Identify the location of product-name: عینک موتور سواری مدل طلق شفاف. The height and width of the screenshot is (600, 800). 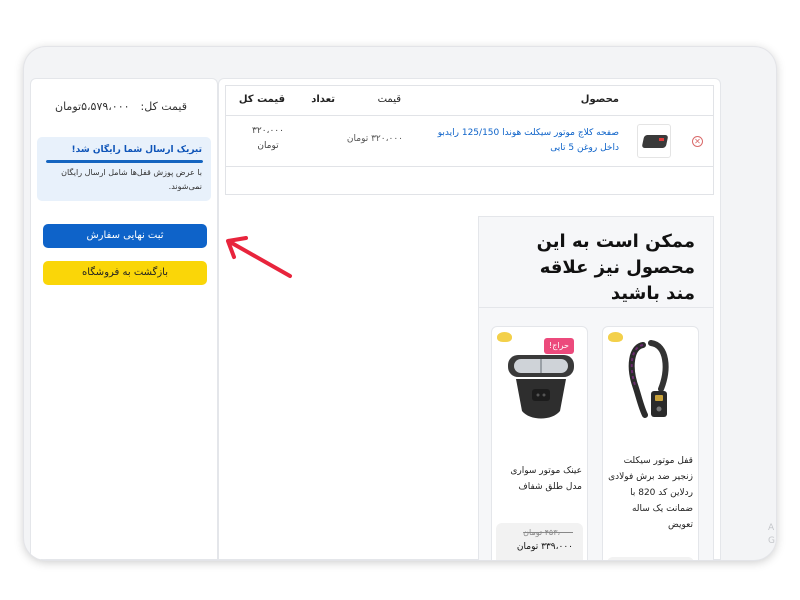
(539, 479).